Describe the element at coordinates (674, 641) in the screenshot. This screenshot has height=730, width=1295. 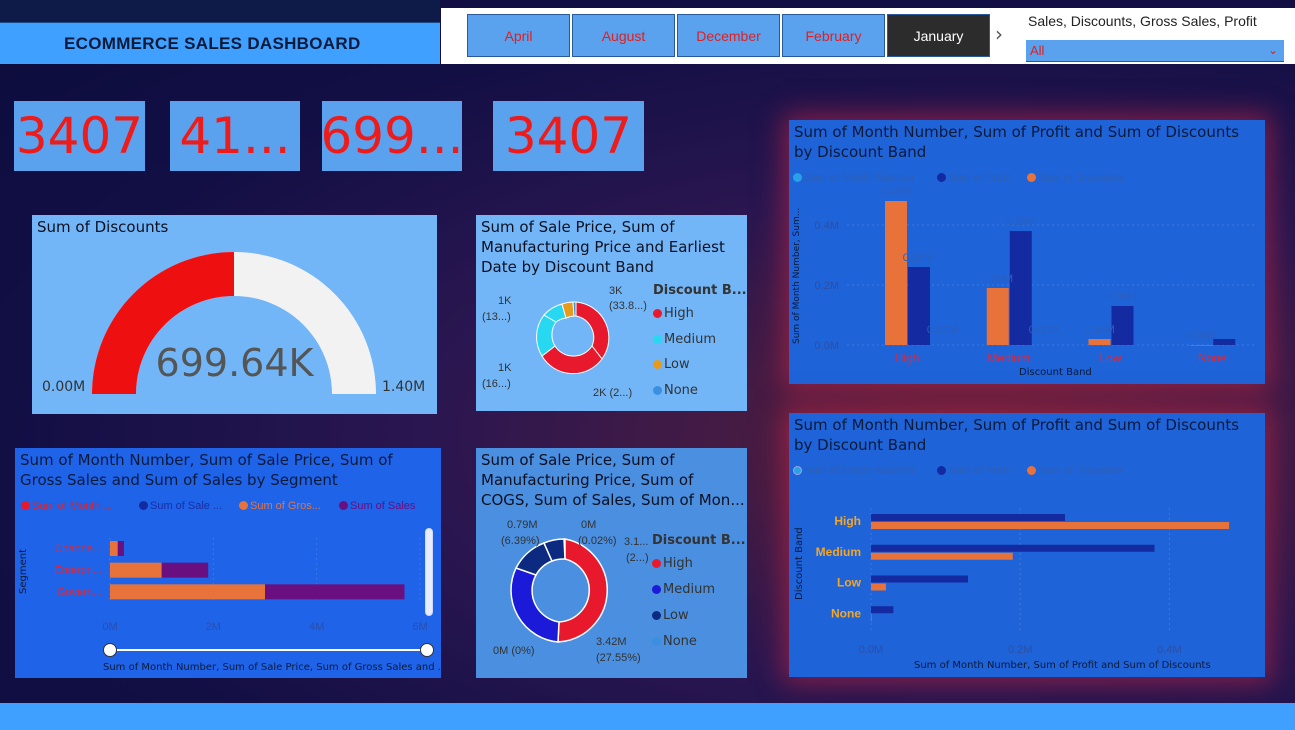
I see `donut2-legend-none: None` at that location.